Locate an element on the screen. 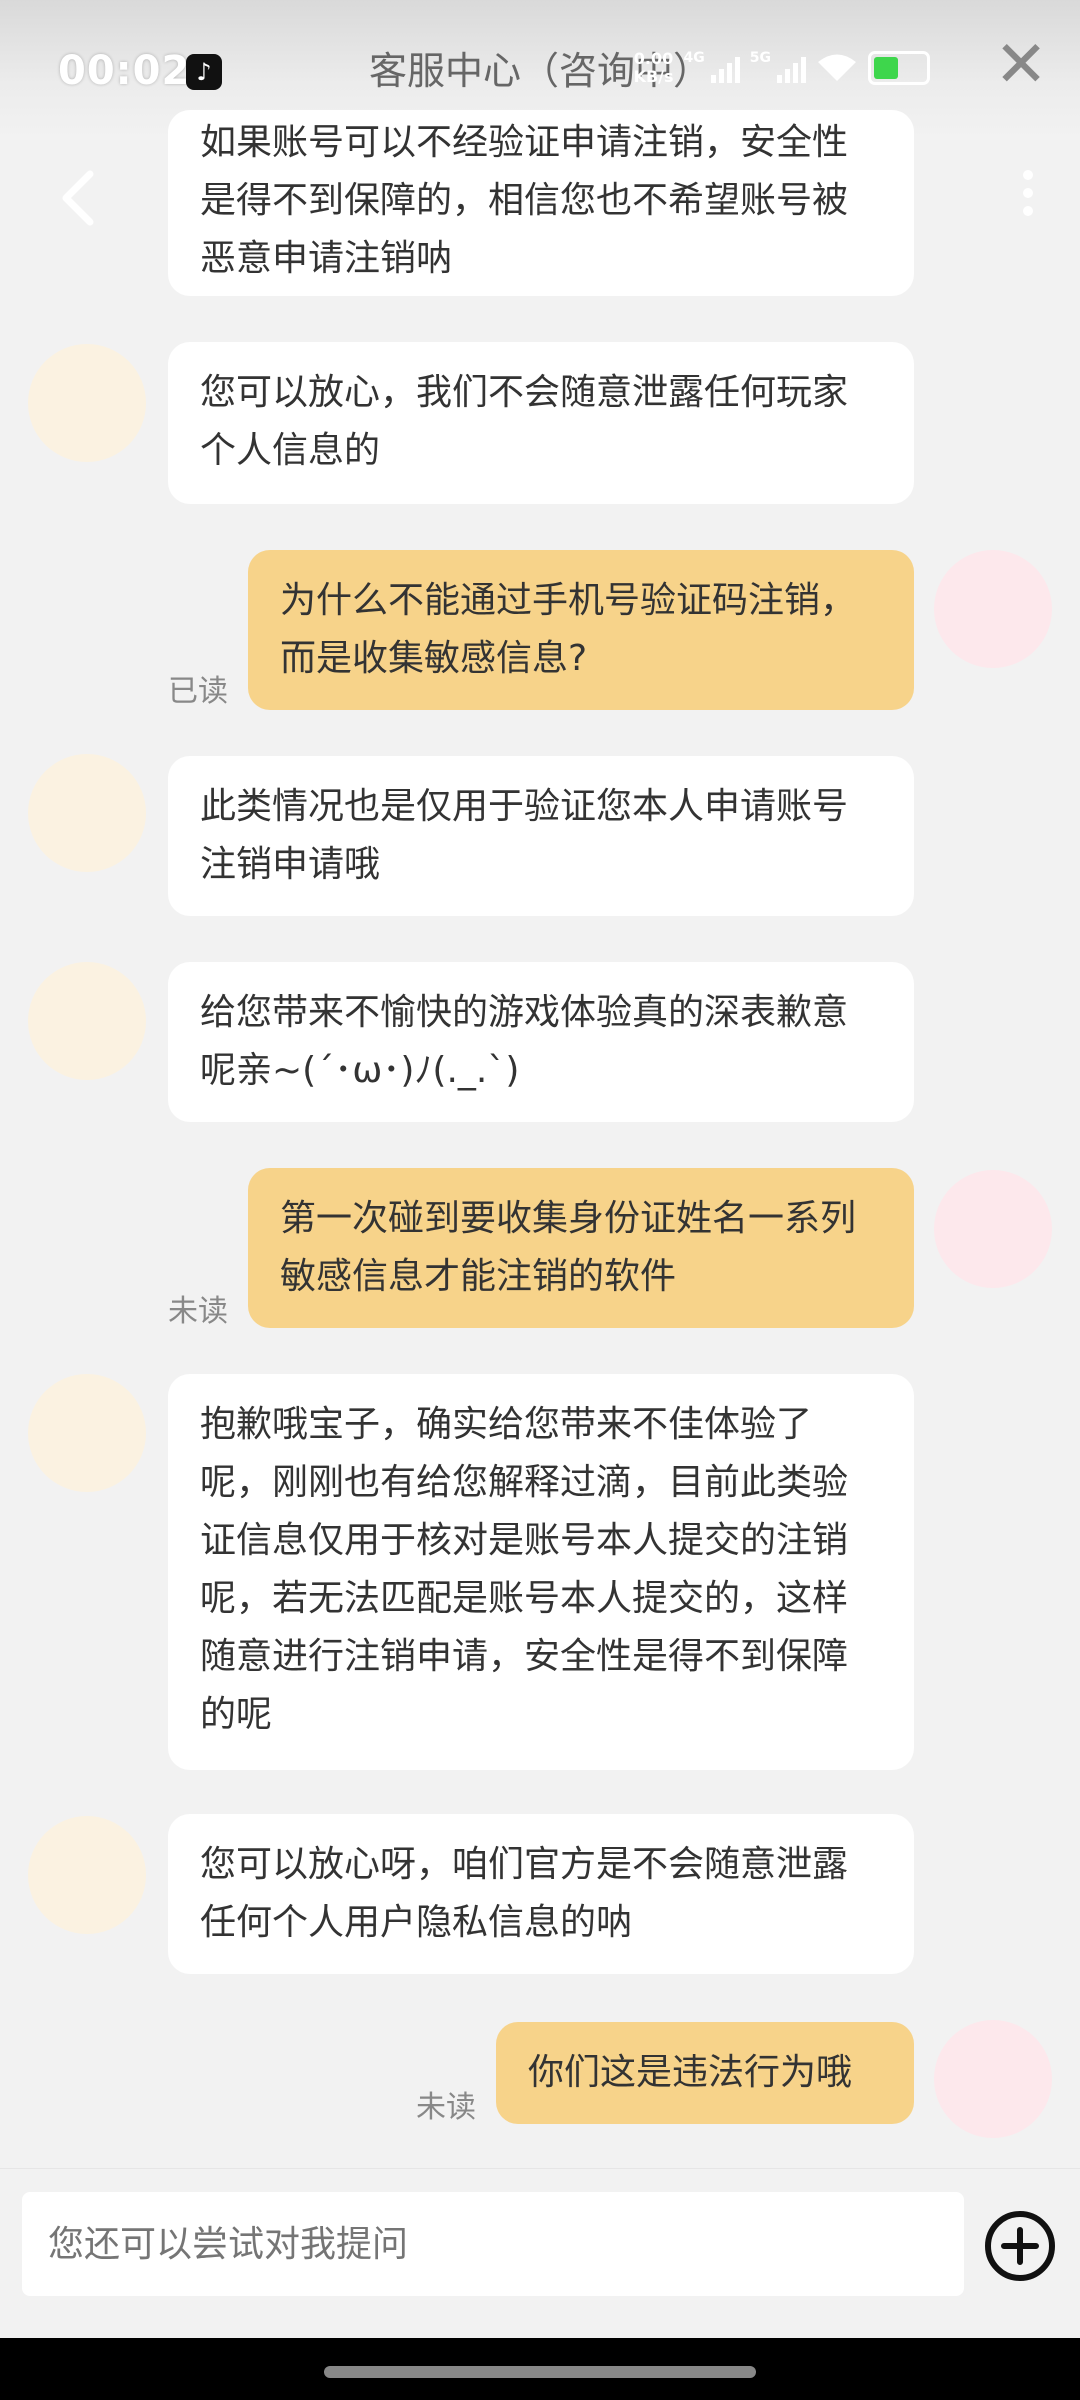 This screenshot has height=2400, width=1080. read-status: 已读 is located at coordinates (198, 691).